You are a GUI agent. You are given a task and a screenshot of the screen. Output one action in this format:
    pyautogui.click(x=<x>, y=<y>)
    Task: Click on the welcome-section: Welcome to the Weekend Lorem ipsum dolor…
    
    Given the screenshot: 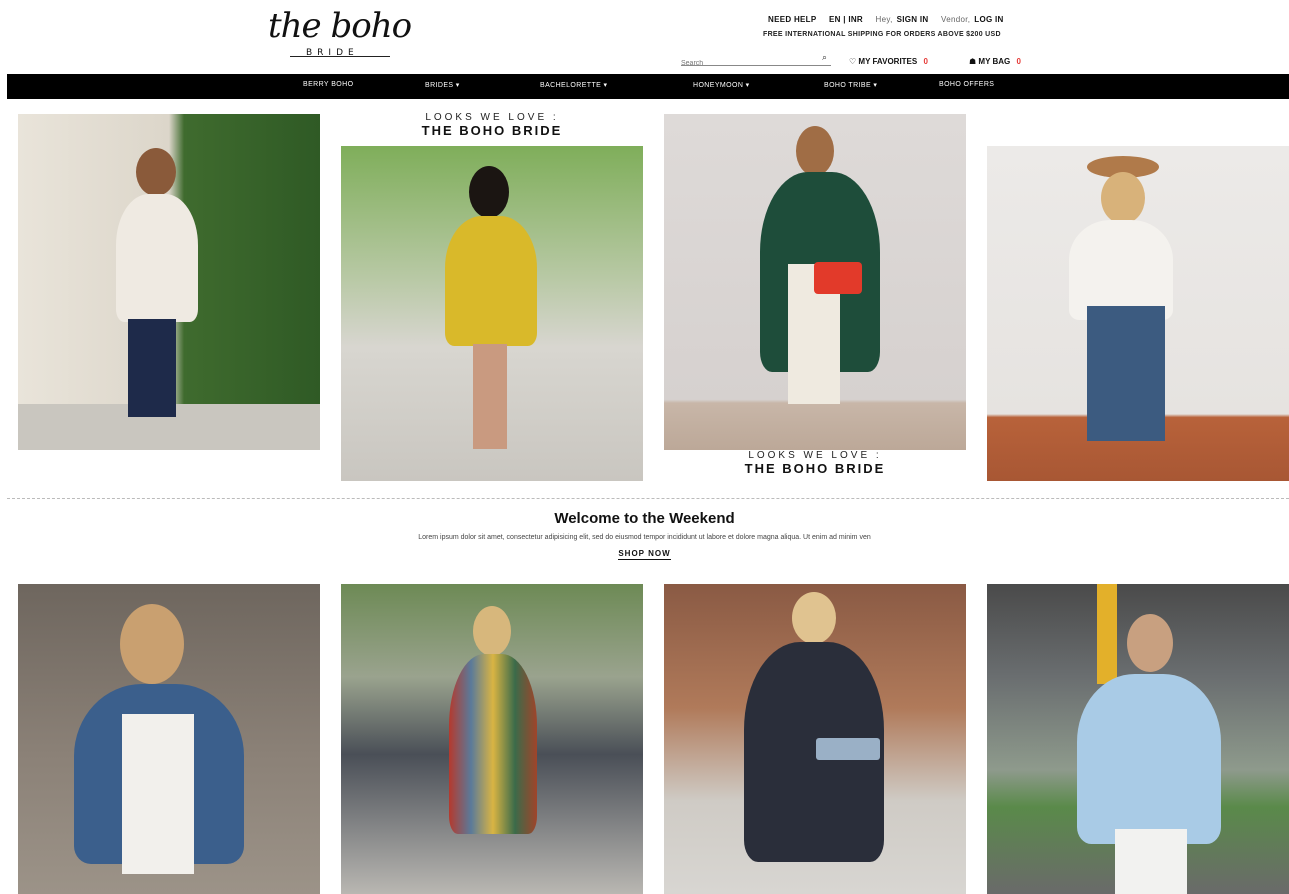 What is the action you would take?
    pyautogui.click(x=644, y=535)
    